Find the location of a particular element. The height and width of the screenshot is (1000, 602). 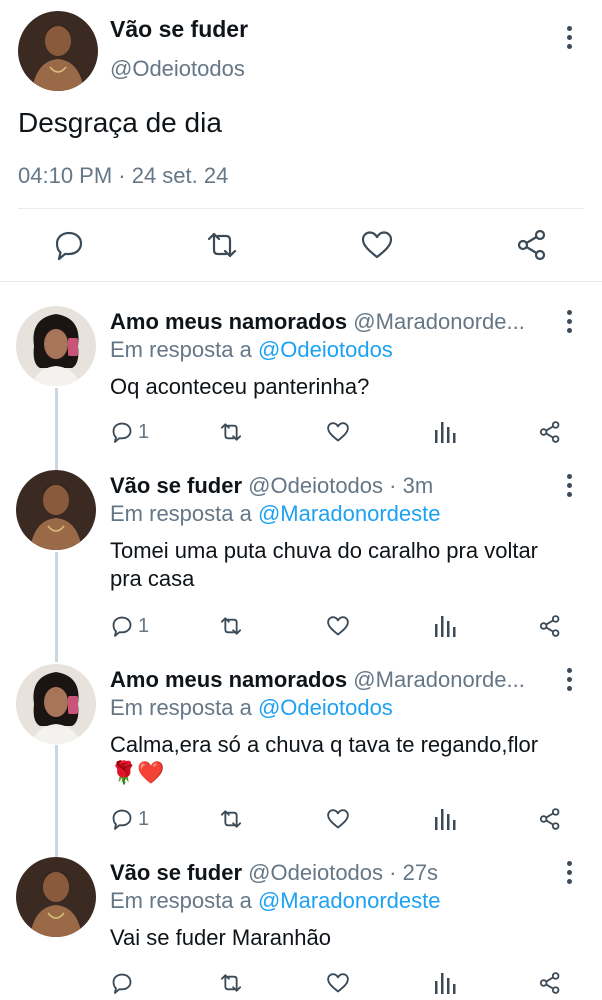

reply-text: Oq aconteceu panterinha? is located at coordinates (348, 387).